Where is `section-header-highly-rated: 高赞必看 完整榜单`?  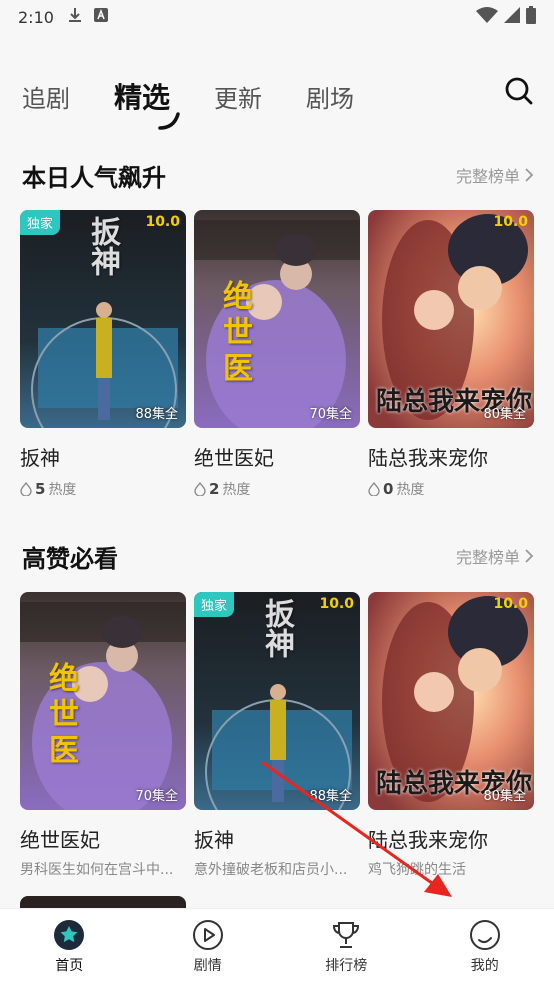
section-header-highly-rated: 高赞必看 完整榜单 is located at coordinates (278, 556).